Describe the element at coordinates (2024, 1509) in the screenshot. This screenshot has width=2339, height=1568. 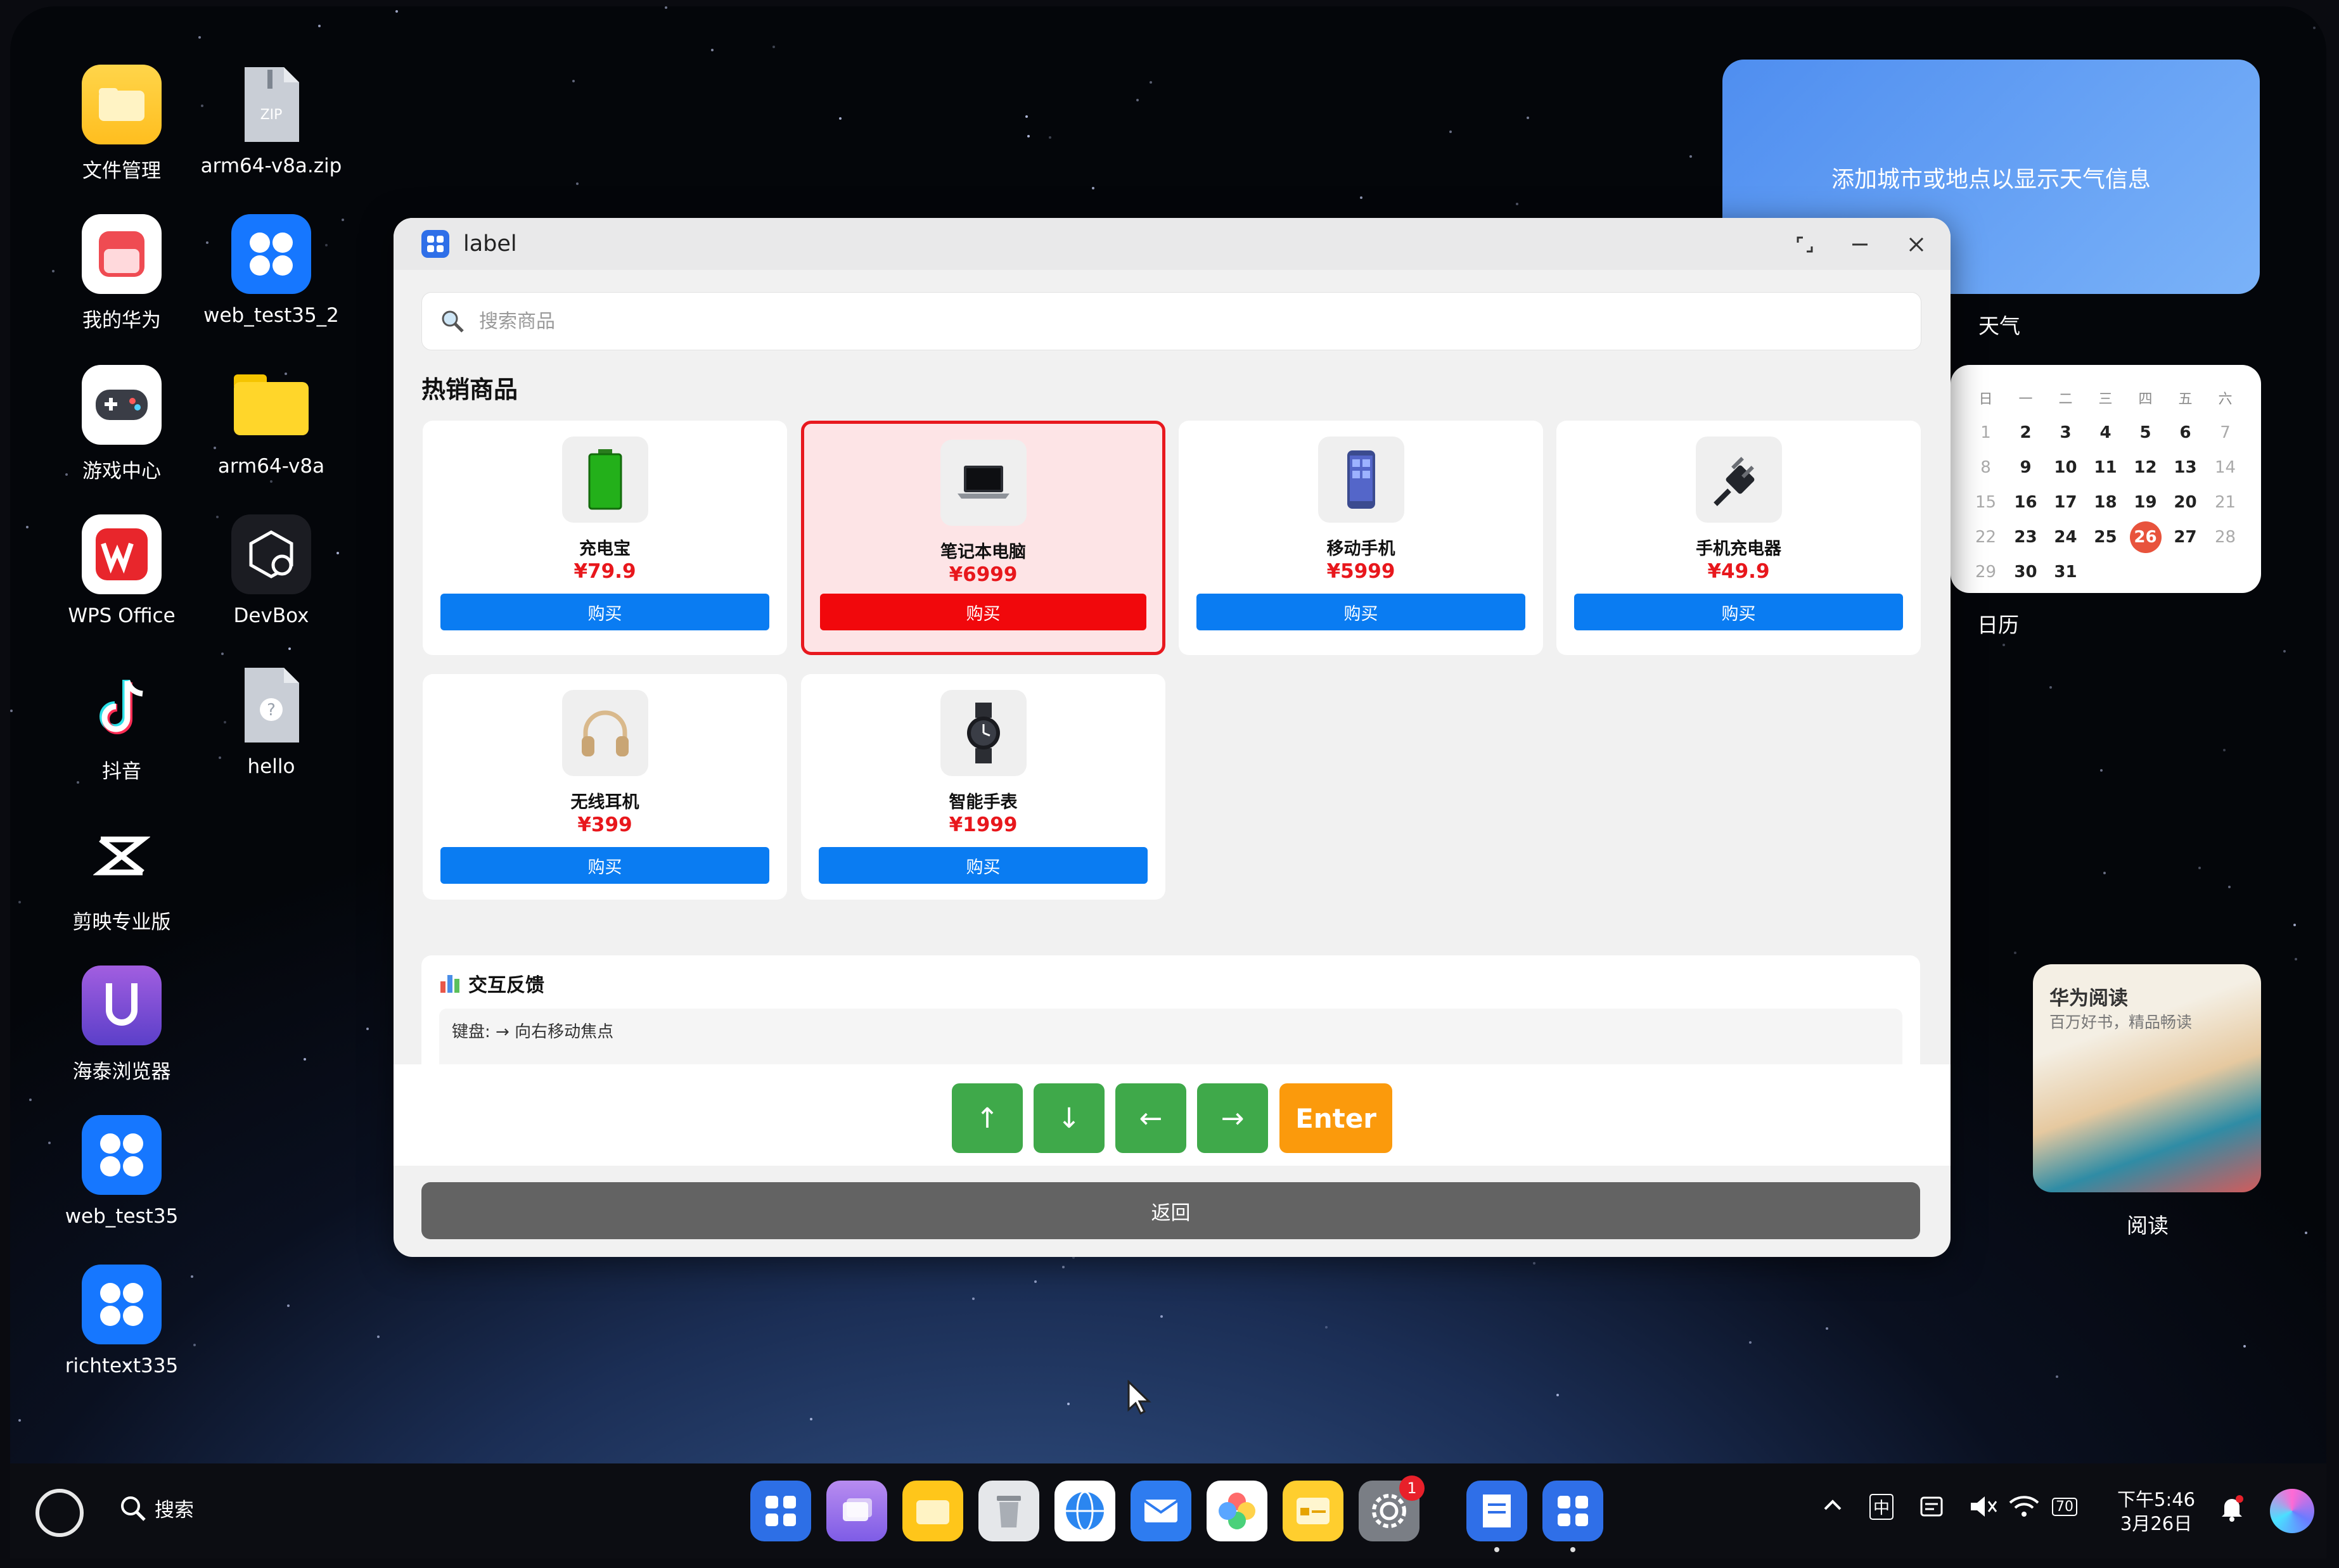
I see `wifi-button` at that location.